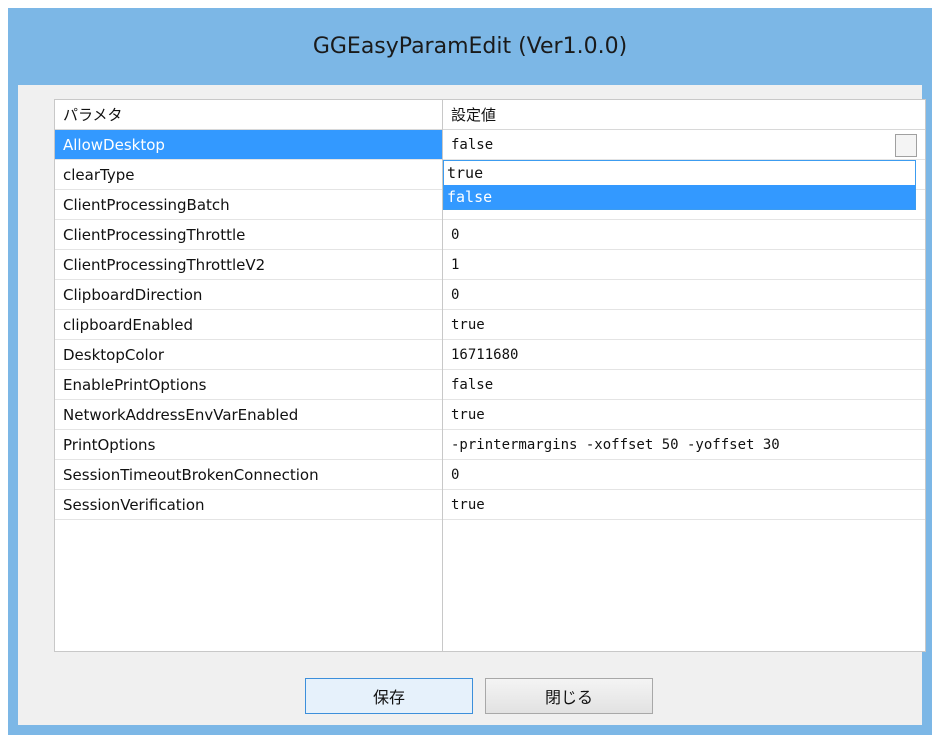 This screenshot has width=933, height=738. I want to click on table-row: AllowDesktop false, so click(490, 145).